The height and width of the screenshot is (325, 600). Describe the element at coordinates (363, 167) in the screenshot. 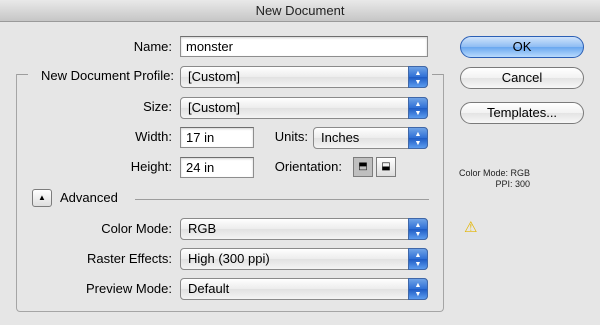

I see `portrait-orientation-icon: ⬒` at that location.